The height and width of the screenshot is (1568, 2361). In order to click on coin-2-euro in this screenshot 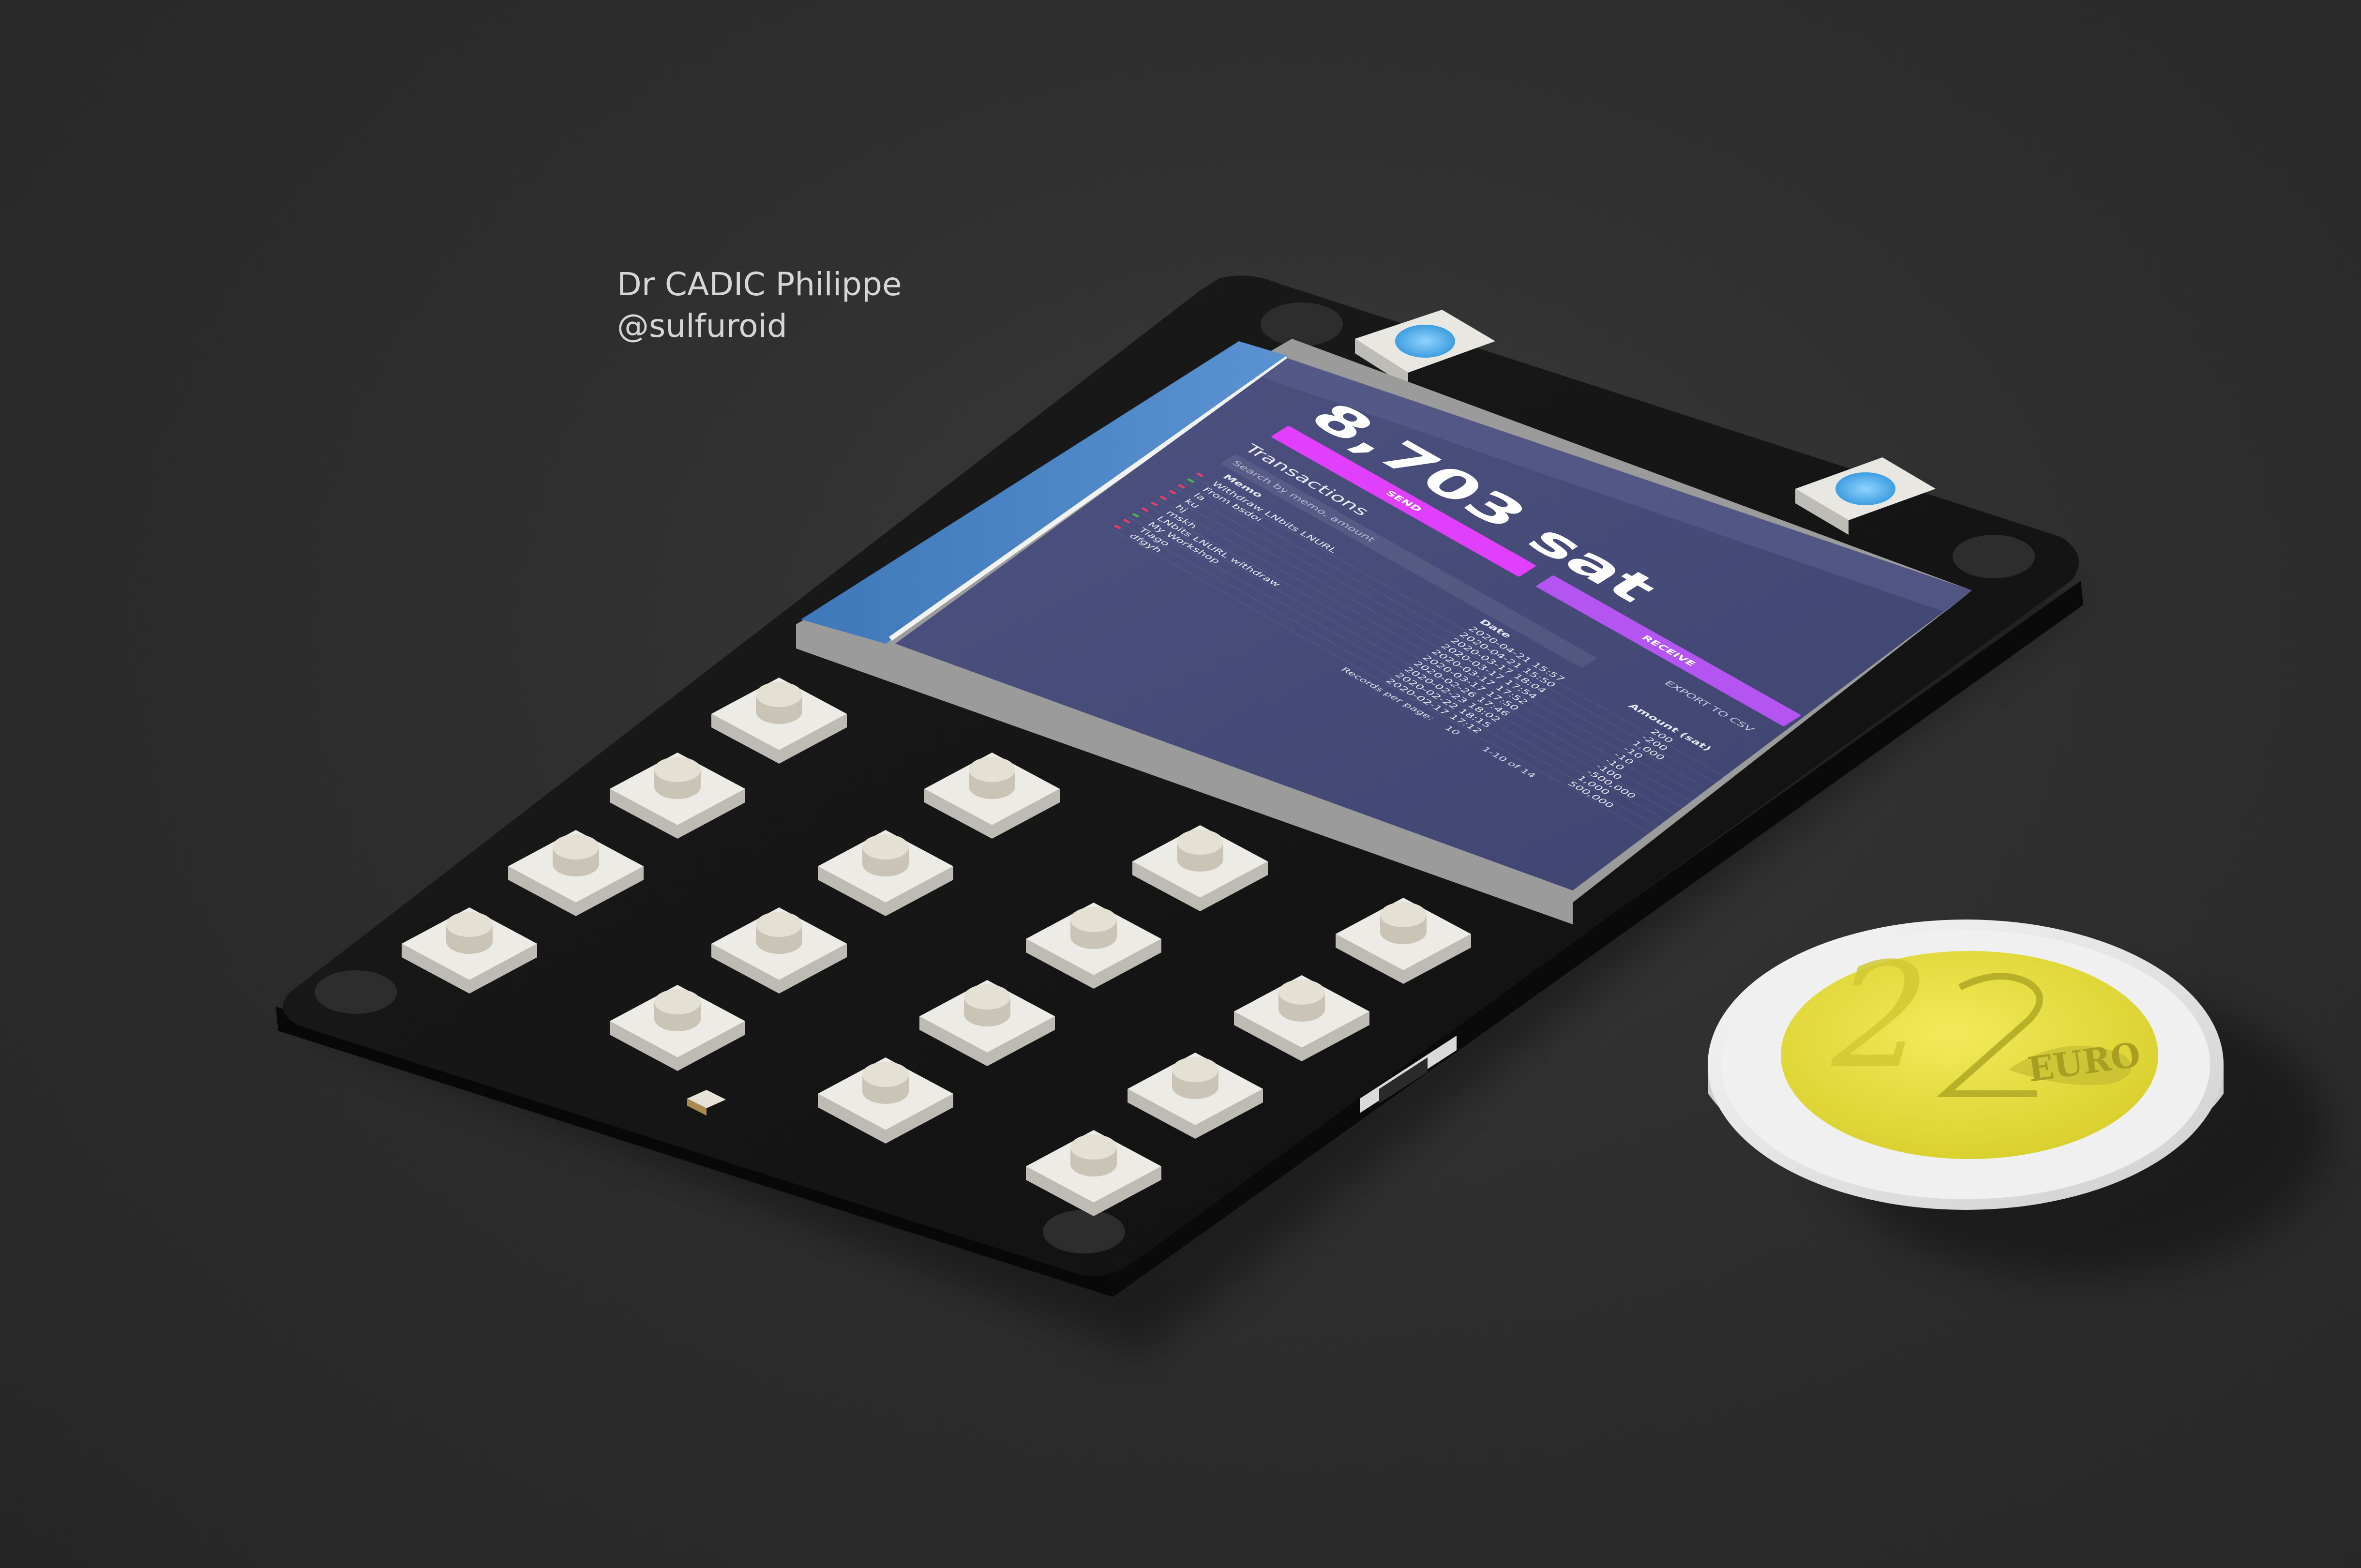, I will do `click(2018, 1099)`.